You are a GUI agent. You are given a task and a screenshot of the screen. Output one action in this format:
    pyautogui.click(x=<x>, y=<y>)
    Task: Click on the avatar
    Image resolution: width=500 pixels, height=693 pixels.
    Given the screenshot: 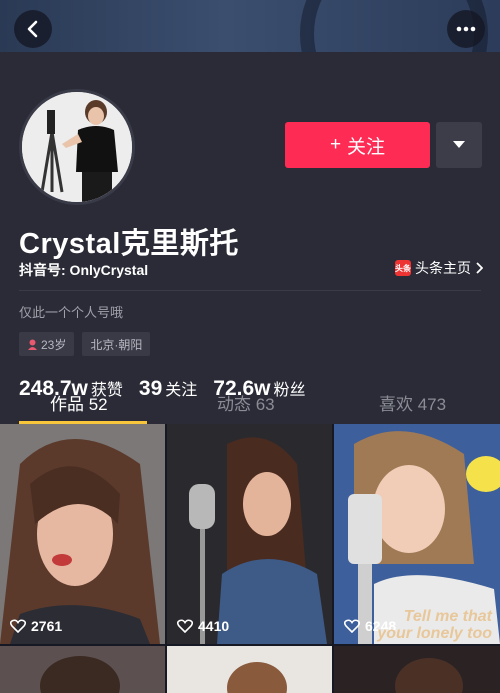 What is the action you would take?
    pyautogui.click(x=77, y=147)
    